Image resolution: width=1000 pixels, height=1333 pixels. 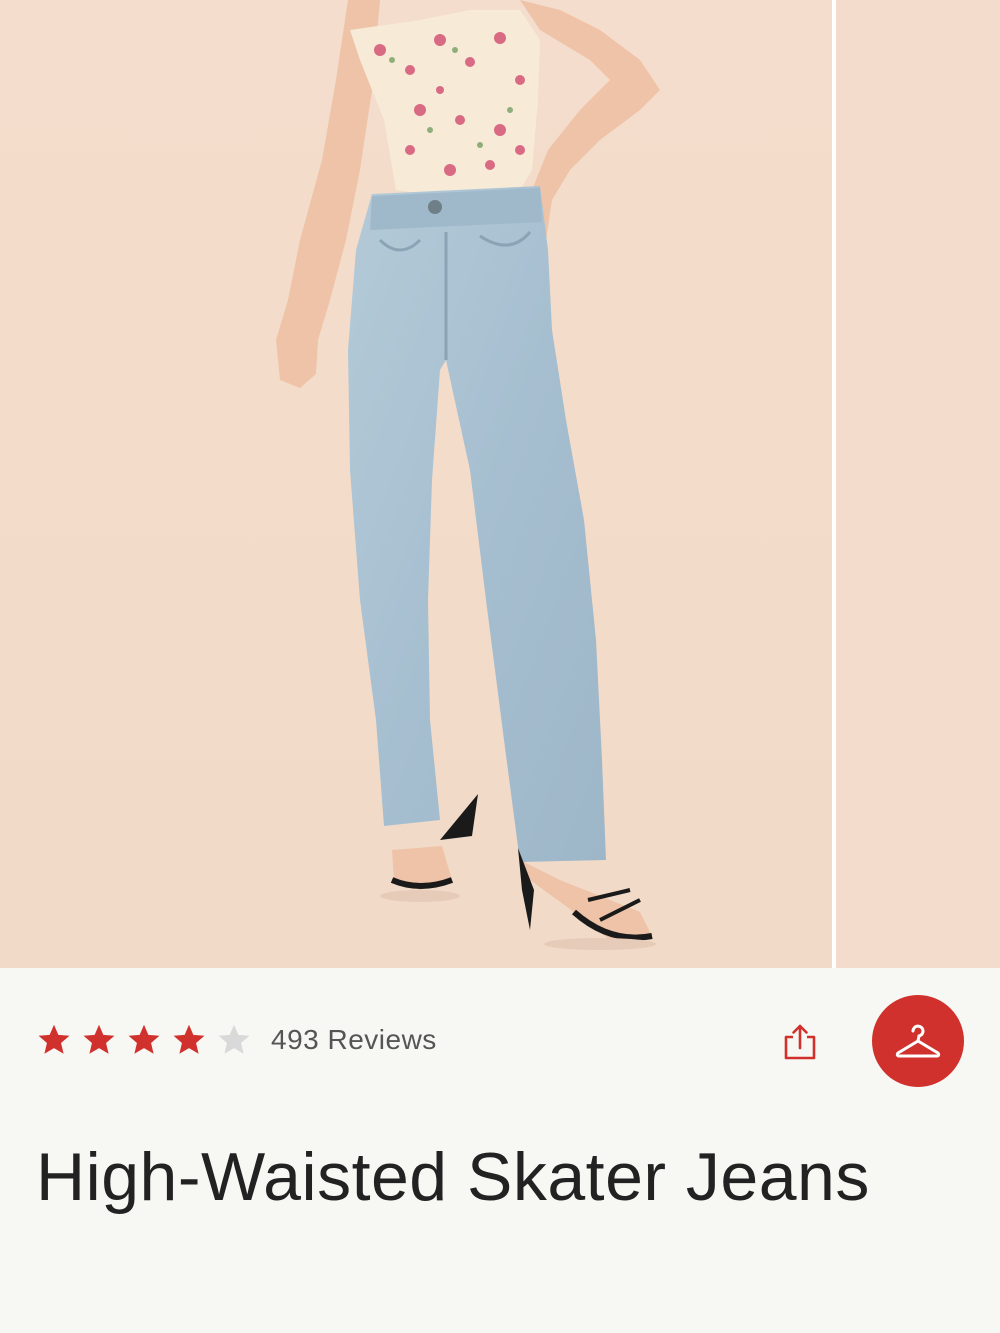 I want to click on star-empty-icon, so click(x=234, y=1040).